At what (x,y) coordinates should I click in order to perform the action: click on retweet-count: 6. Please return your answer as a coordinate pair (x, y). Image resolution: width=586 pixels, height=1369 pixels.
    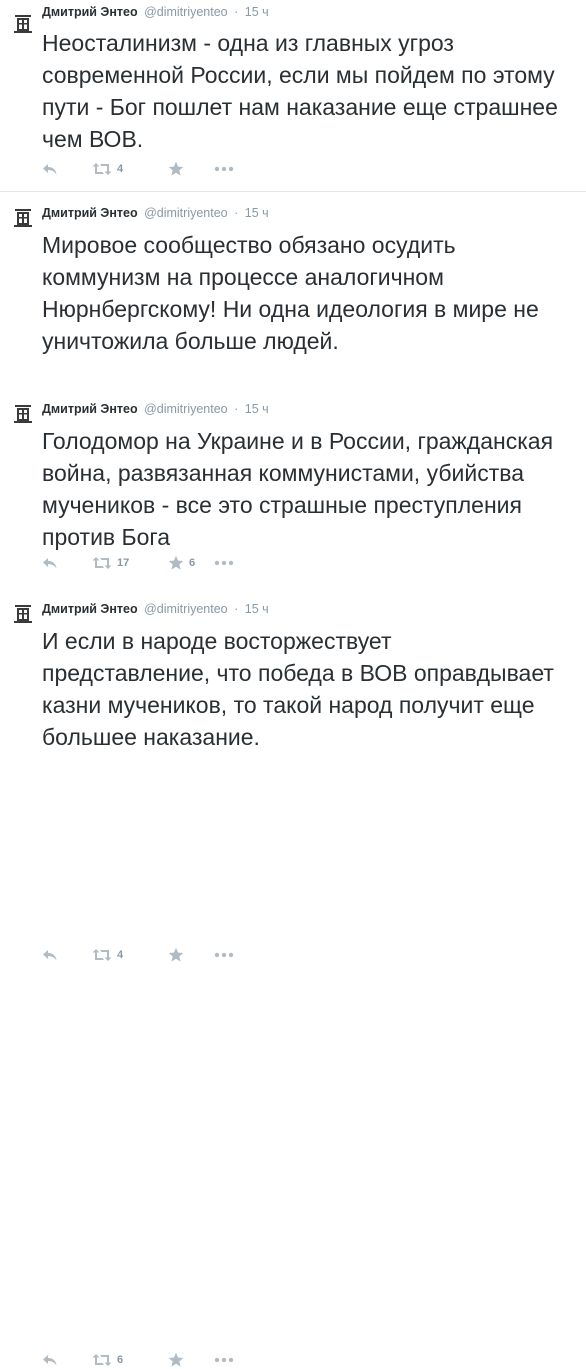
    Looking at the image, I should click on (120, 1360).